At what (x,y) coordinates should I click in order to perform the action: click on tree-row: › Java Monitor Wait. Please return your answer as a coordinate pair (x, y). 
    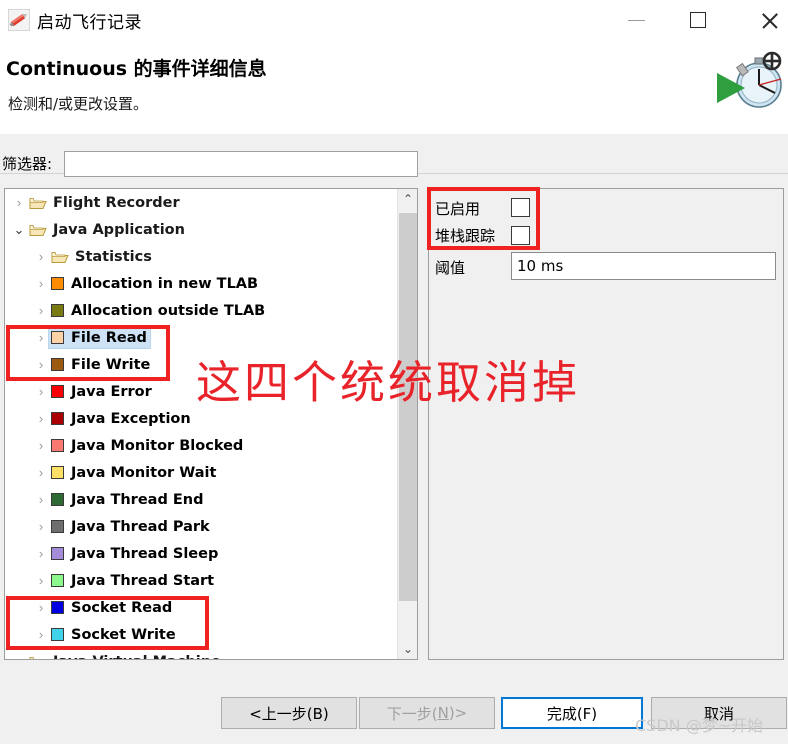
    Looking at the image, I should click on (201, 472).